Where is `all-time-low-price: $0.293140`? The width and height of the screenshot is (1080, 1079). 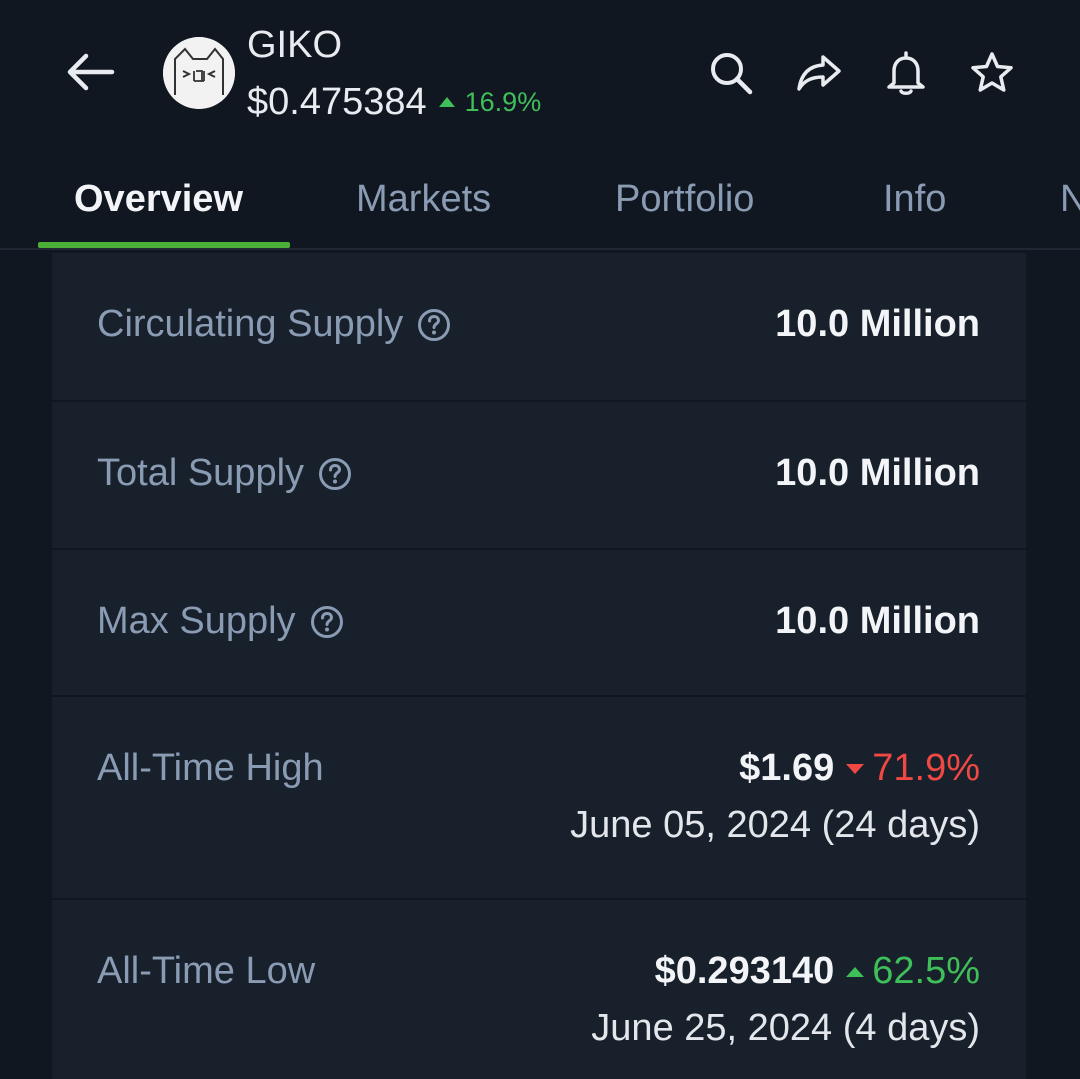
all-time-low-price: $0.293140 is located at coordinates (744, 971).